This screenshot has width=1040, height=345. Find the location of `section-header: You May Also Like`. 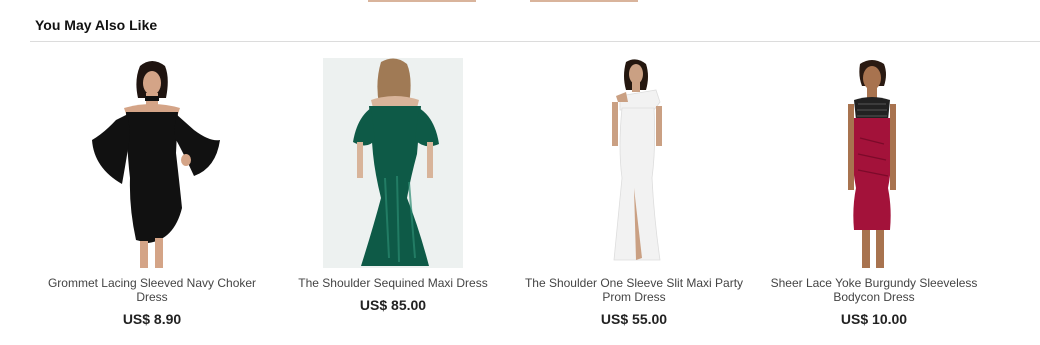

section-header: You May Also Like is located at coordinates (535, 21).